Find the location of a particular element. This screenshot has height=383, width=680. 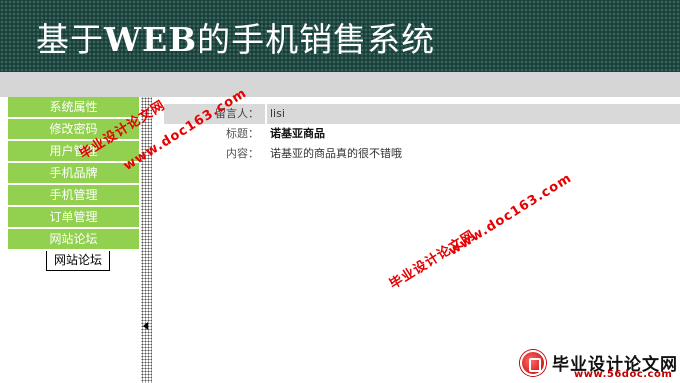

collapse-arrow-icon is located at coordinates (145, 326).